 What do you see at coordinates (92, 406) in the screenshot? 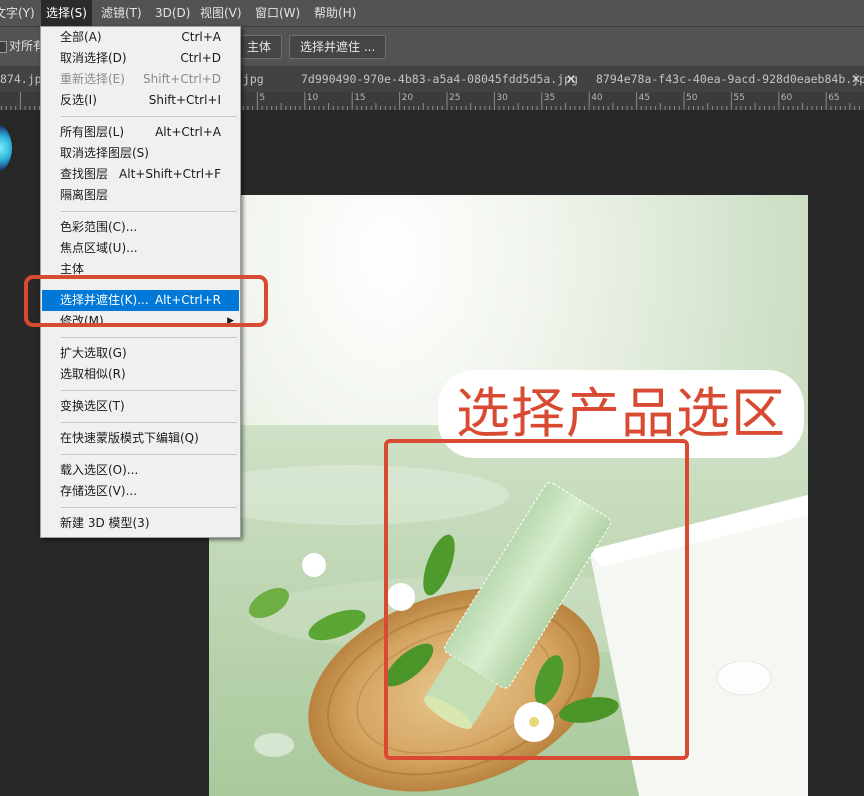
I see `menu-item-label: 变换选区(T)` at bounding box center [92, 406].